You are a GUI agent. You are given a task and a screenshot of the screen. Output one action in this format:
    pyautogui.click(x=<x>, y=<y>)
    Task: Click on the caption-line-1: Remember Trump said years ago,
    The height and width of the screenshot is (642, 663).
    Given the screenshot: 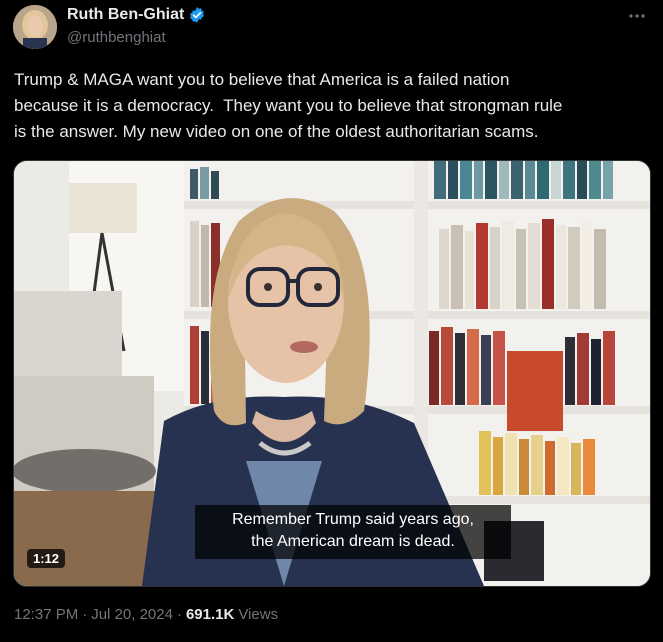 What is the action you would take?
    pyautogui.click(x=353, y=519)
    